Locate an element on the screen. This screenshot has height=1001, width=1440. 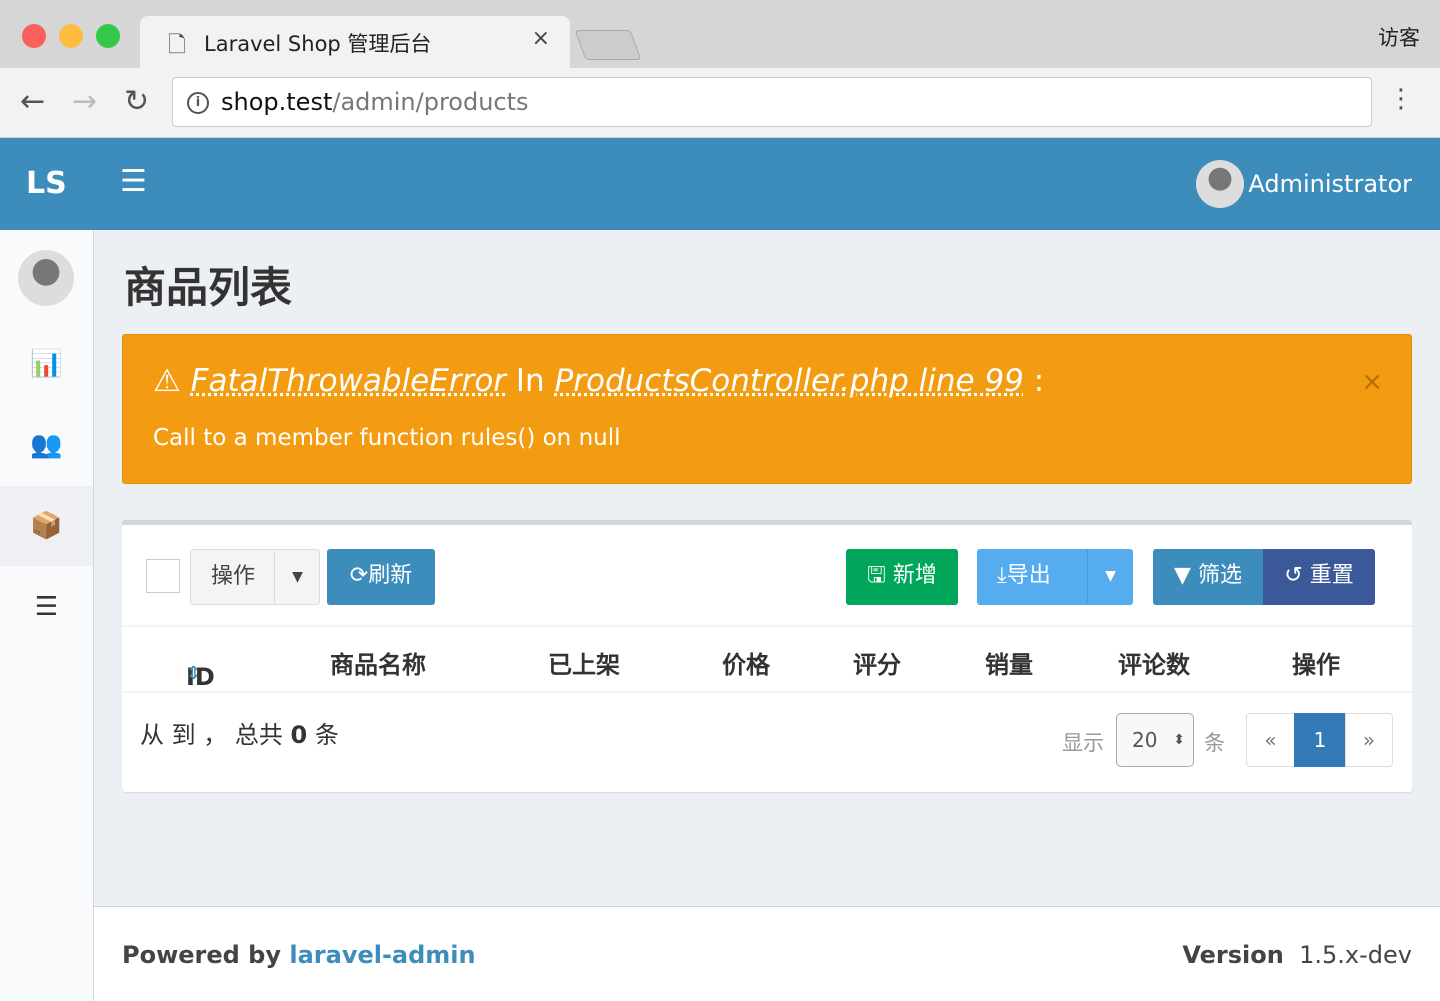
column-header: 价格 is located at coordinates (746, 665).